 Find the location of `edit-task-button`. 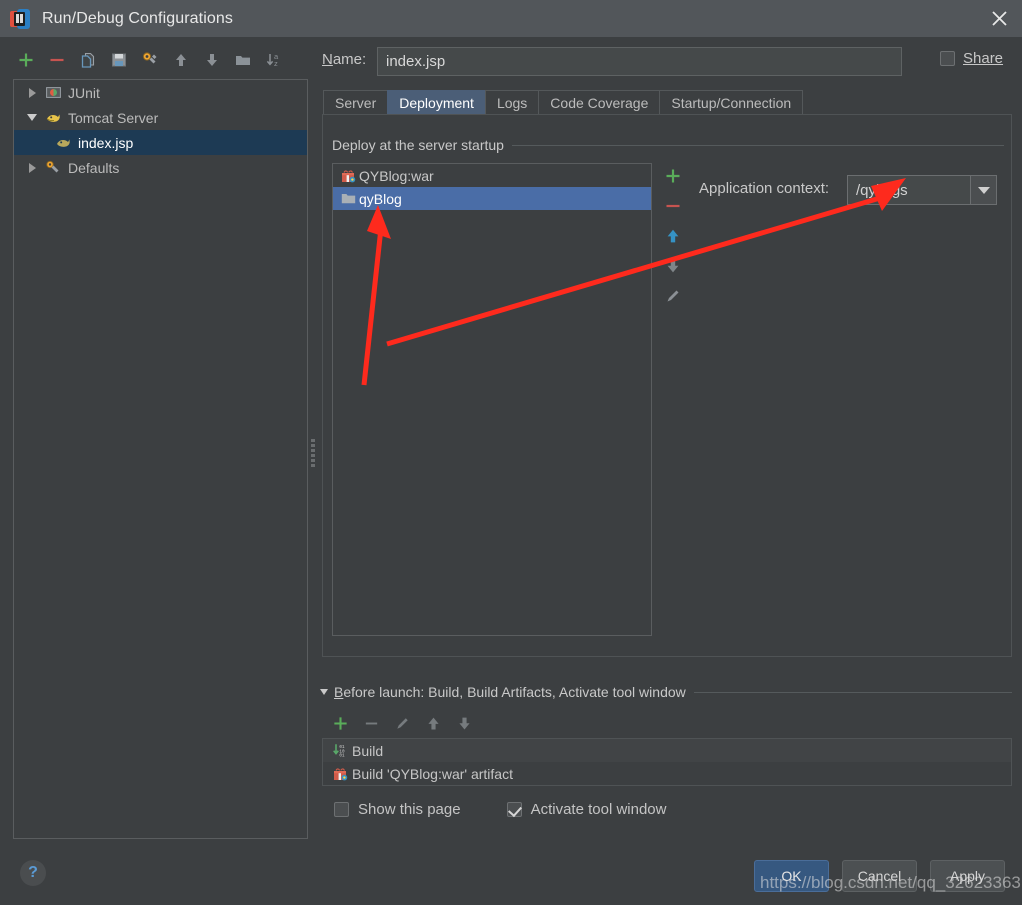

edit-task-button is located at coordinates (402, 723).